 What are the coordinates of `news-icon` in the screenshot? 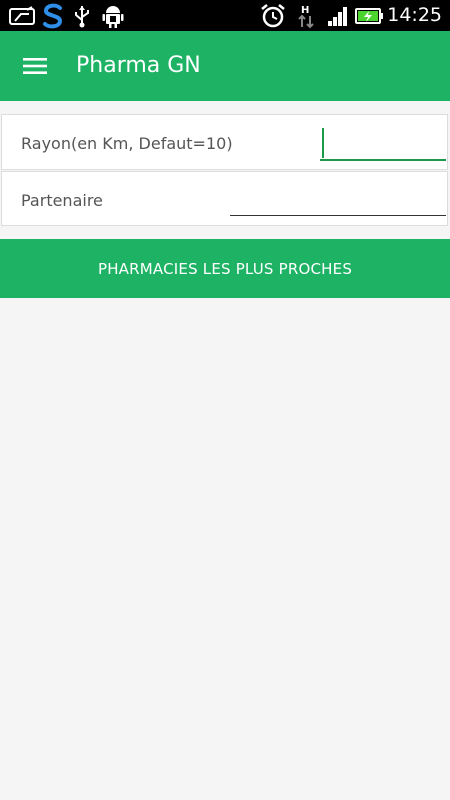 It's located at (22, 15).